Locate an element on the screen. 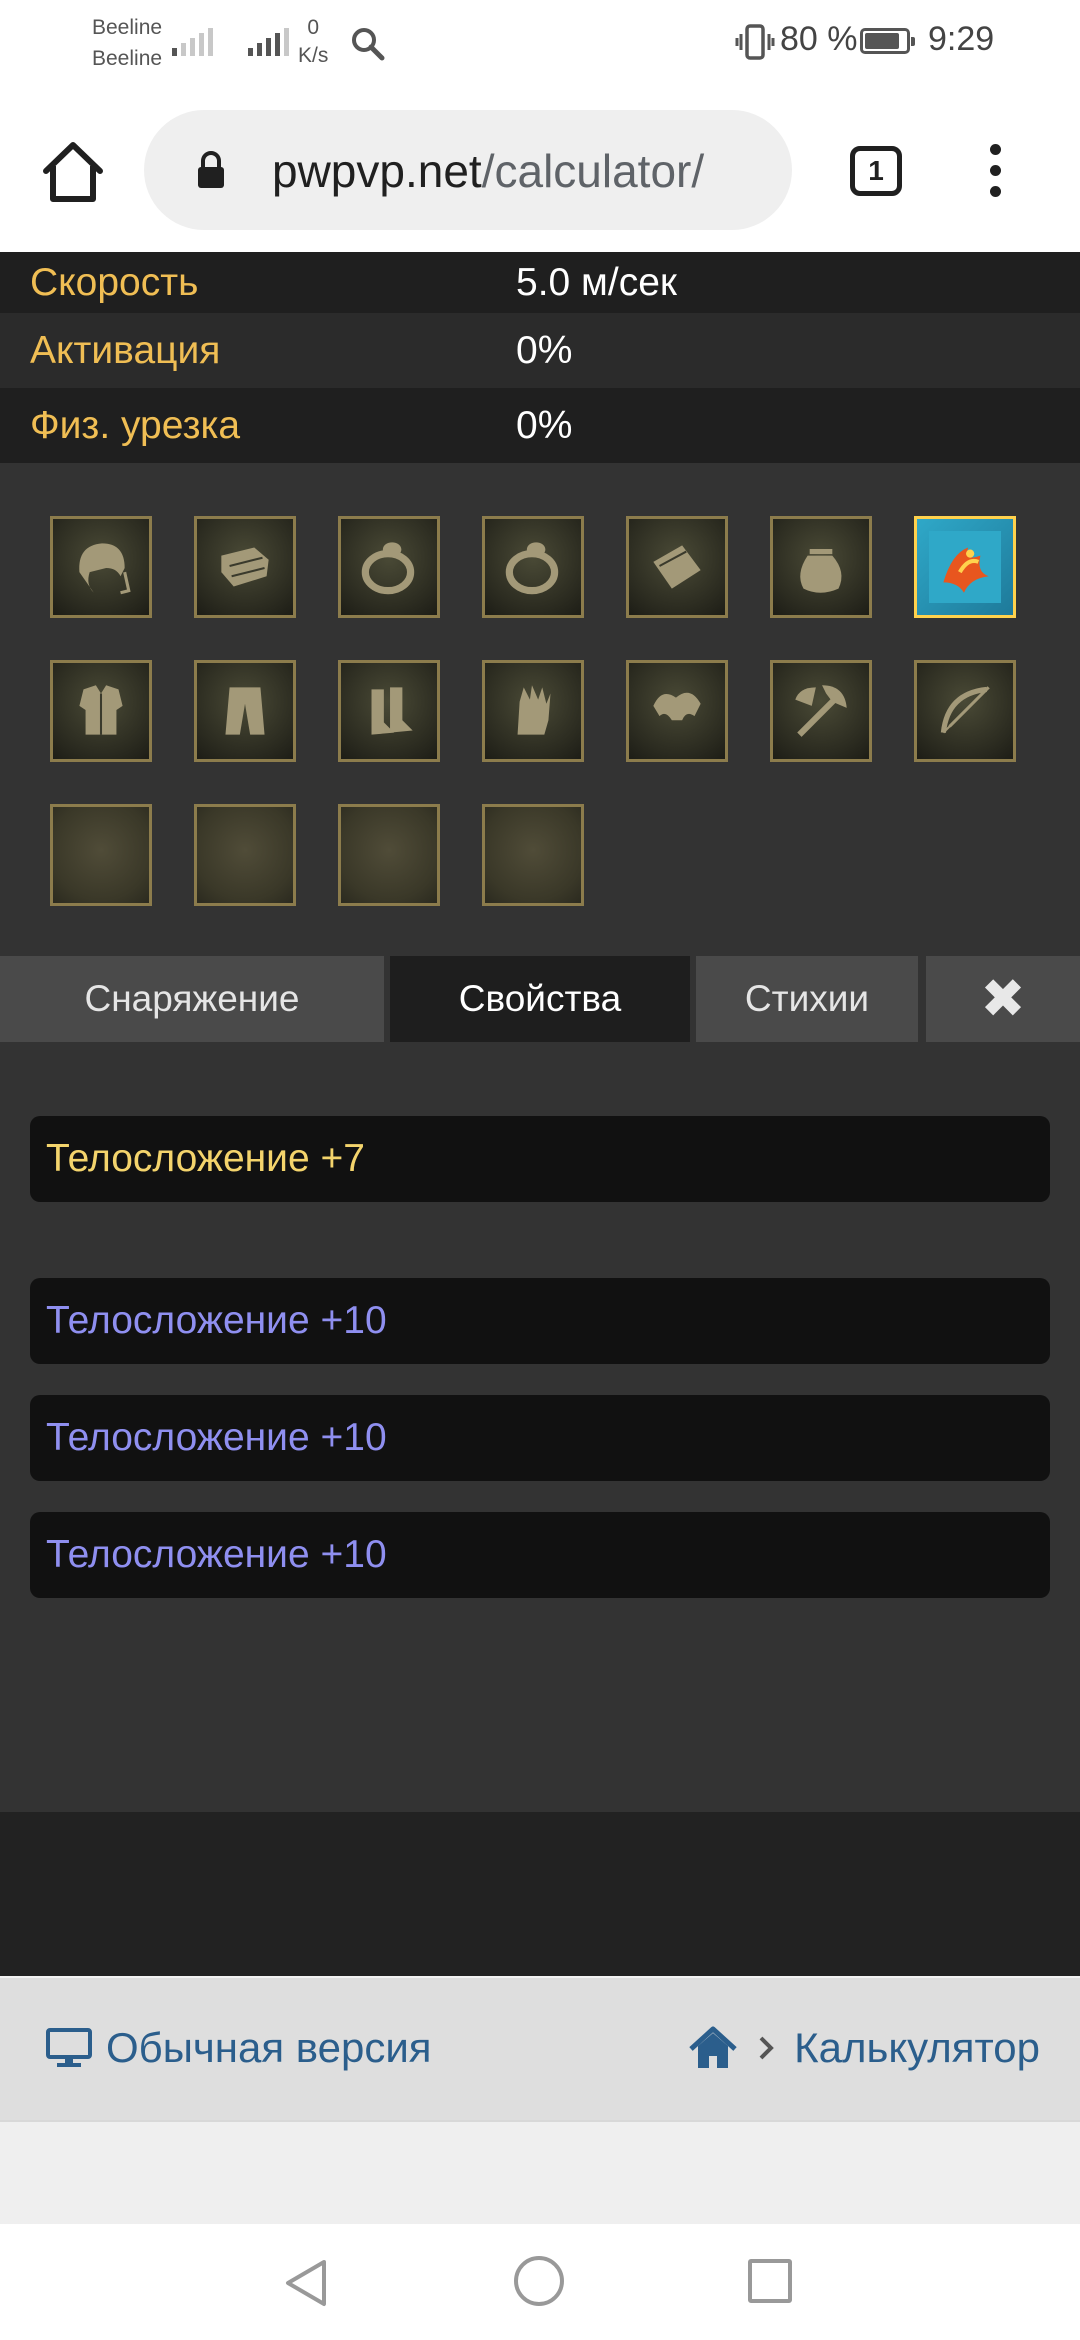 Image resolution: width=1080 pixels, height=2340 pixels. pouch-icon is located at coordinates (821, 571).